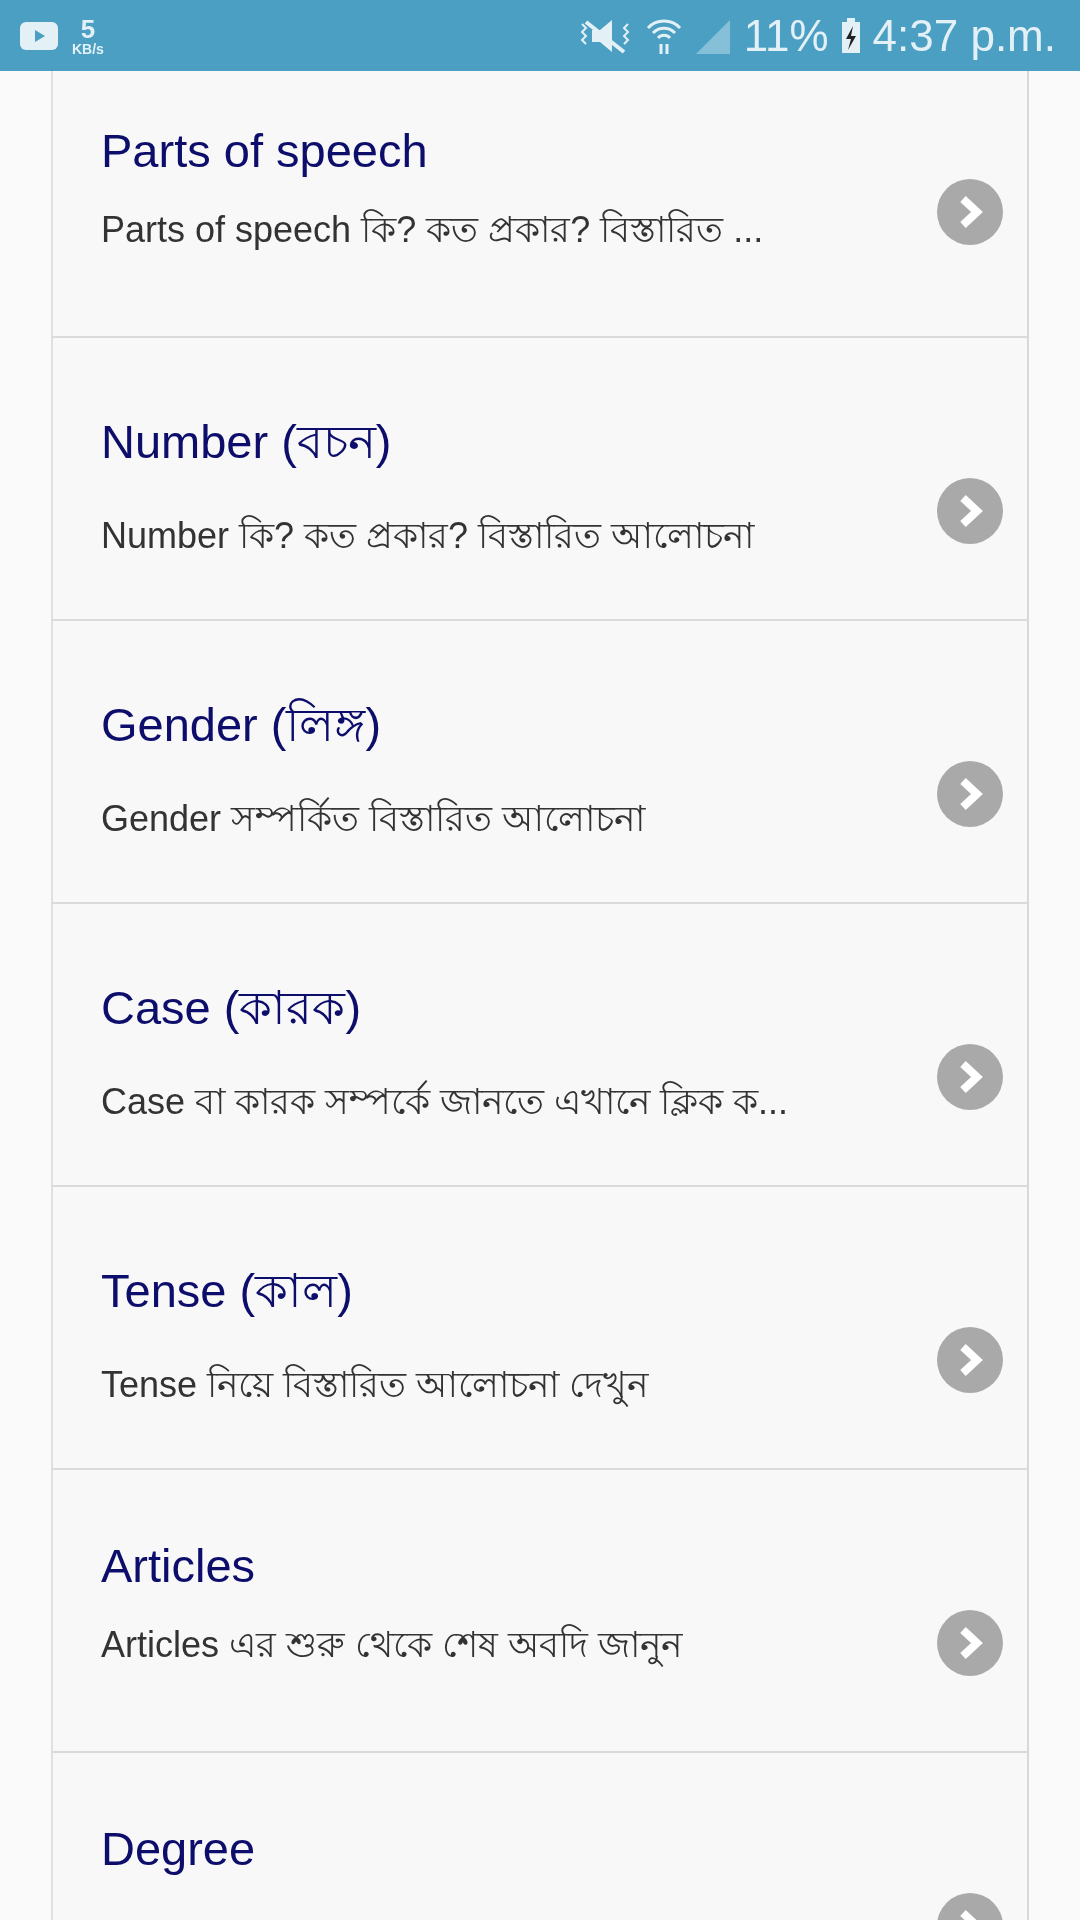 The width and height of the screenshot is (1080, 1920). What do you see at coordinates (179, 1565) in the screenshot?
I see `topic-title: Articles` at bounding box center [179, 1565].